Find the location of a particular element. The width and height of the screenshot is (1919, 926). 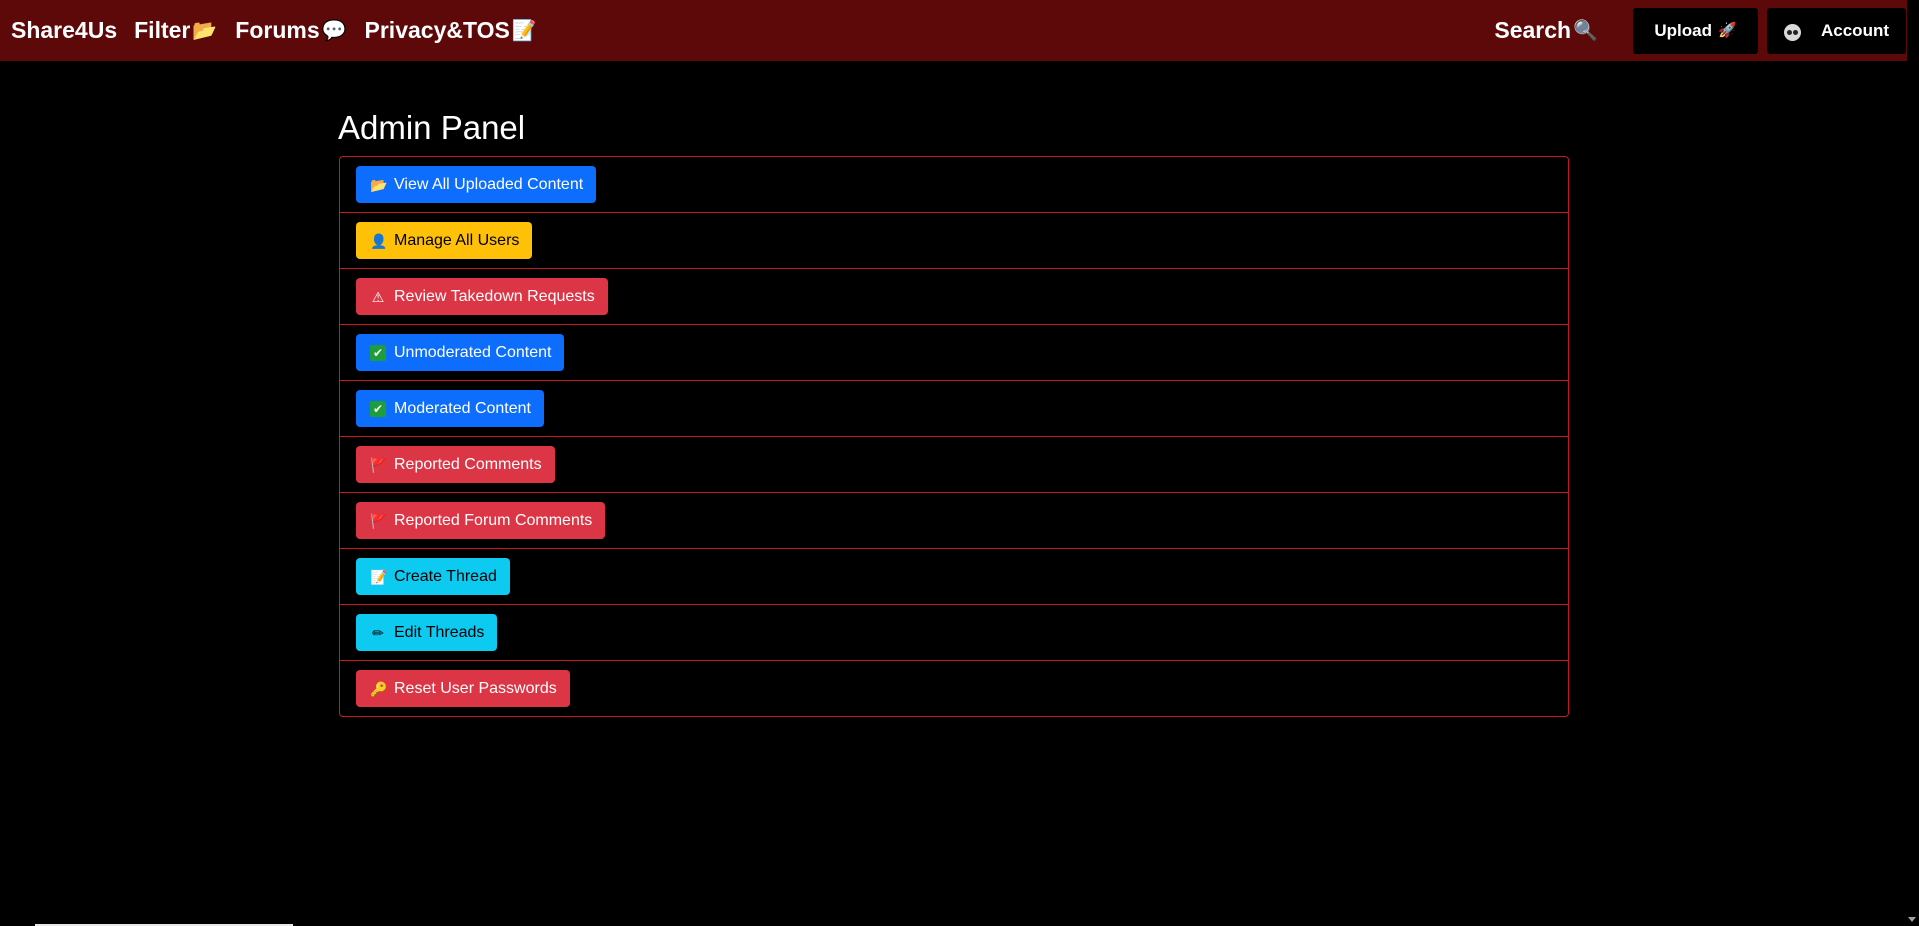

admin-action-label: Reset User Passwords is located at coordinates (475, 688).